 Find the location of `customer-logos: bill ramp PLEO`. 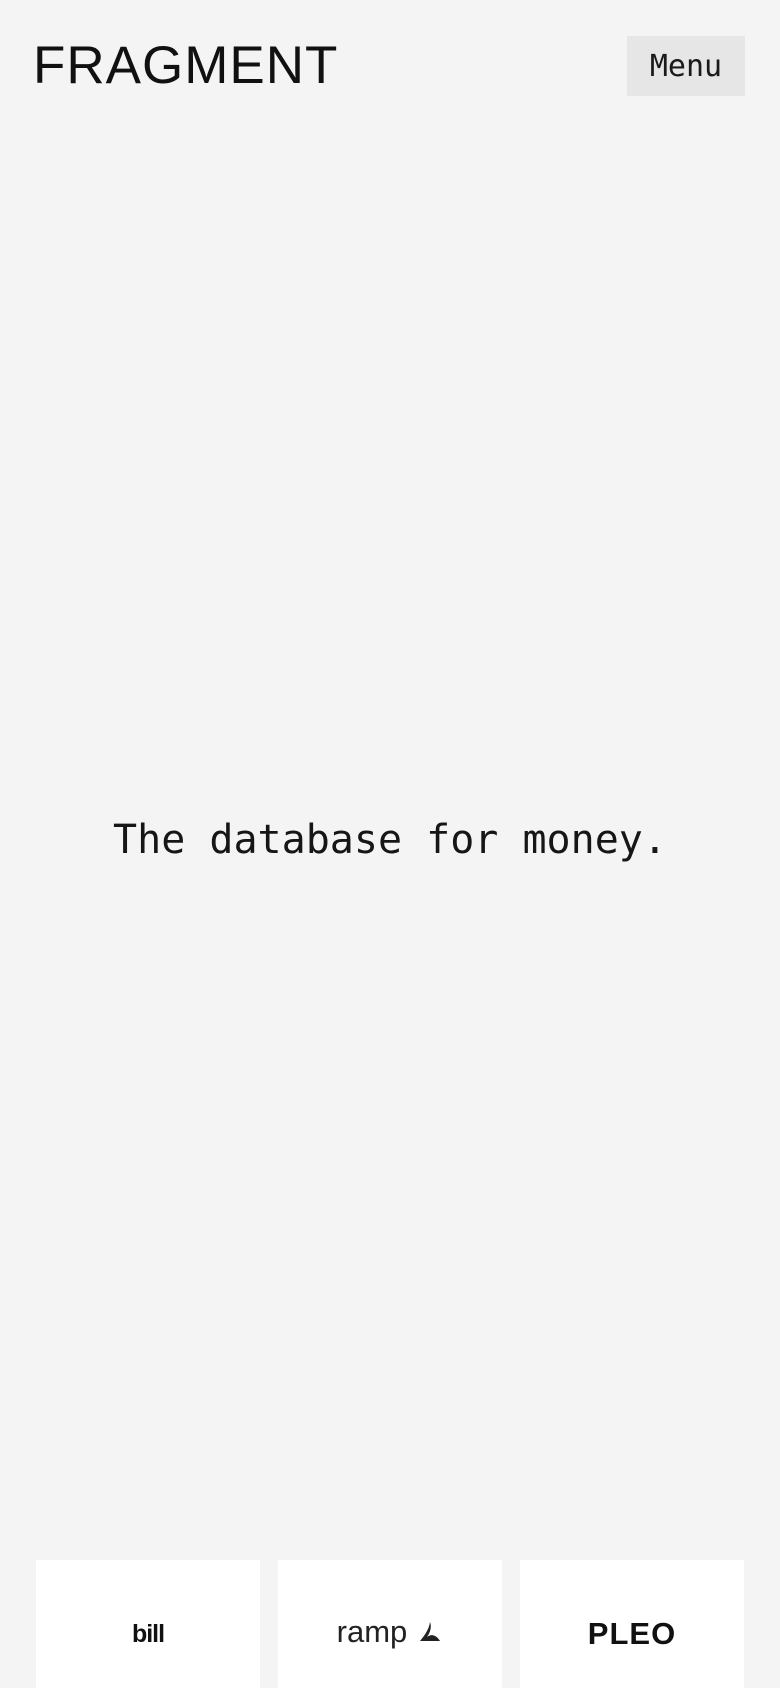

customer-logos: bill ramp PLEO is located at coordinates (390, 1624).